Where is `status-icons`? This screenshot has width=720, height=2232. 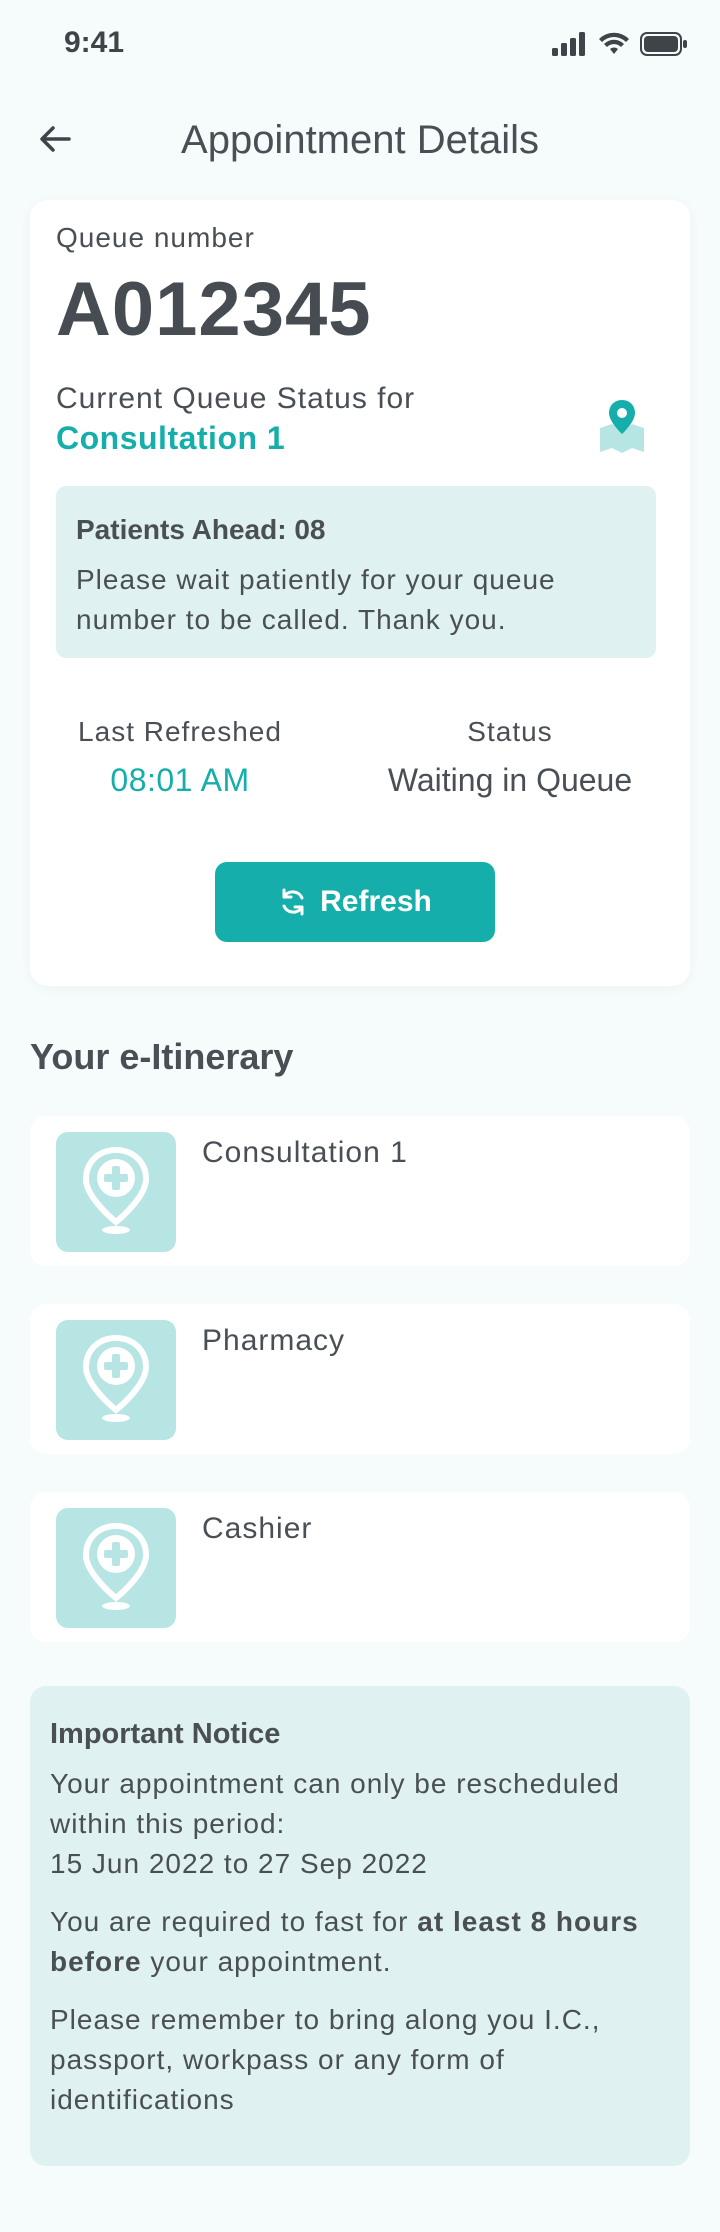
status-icons is located at coordinates (620, 44).